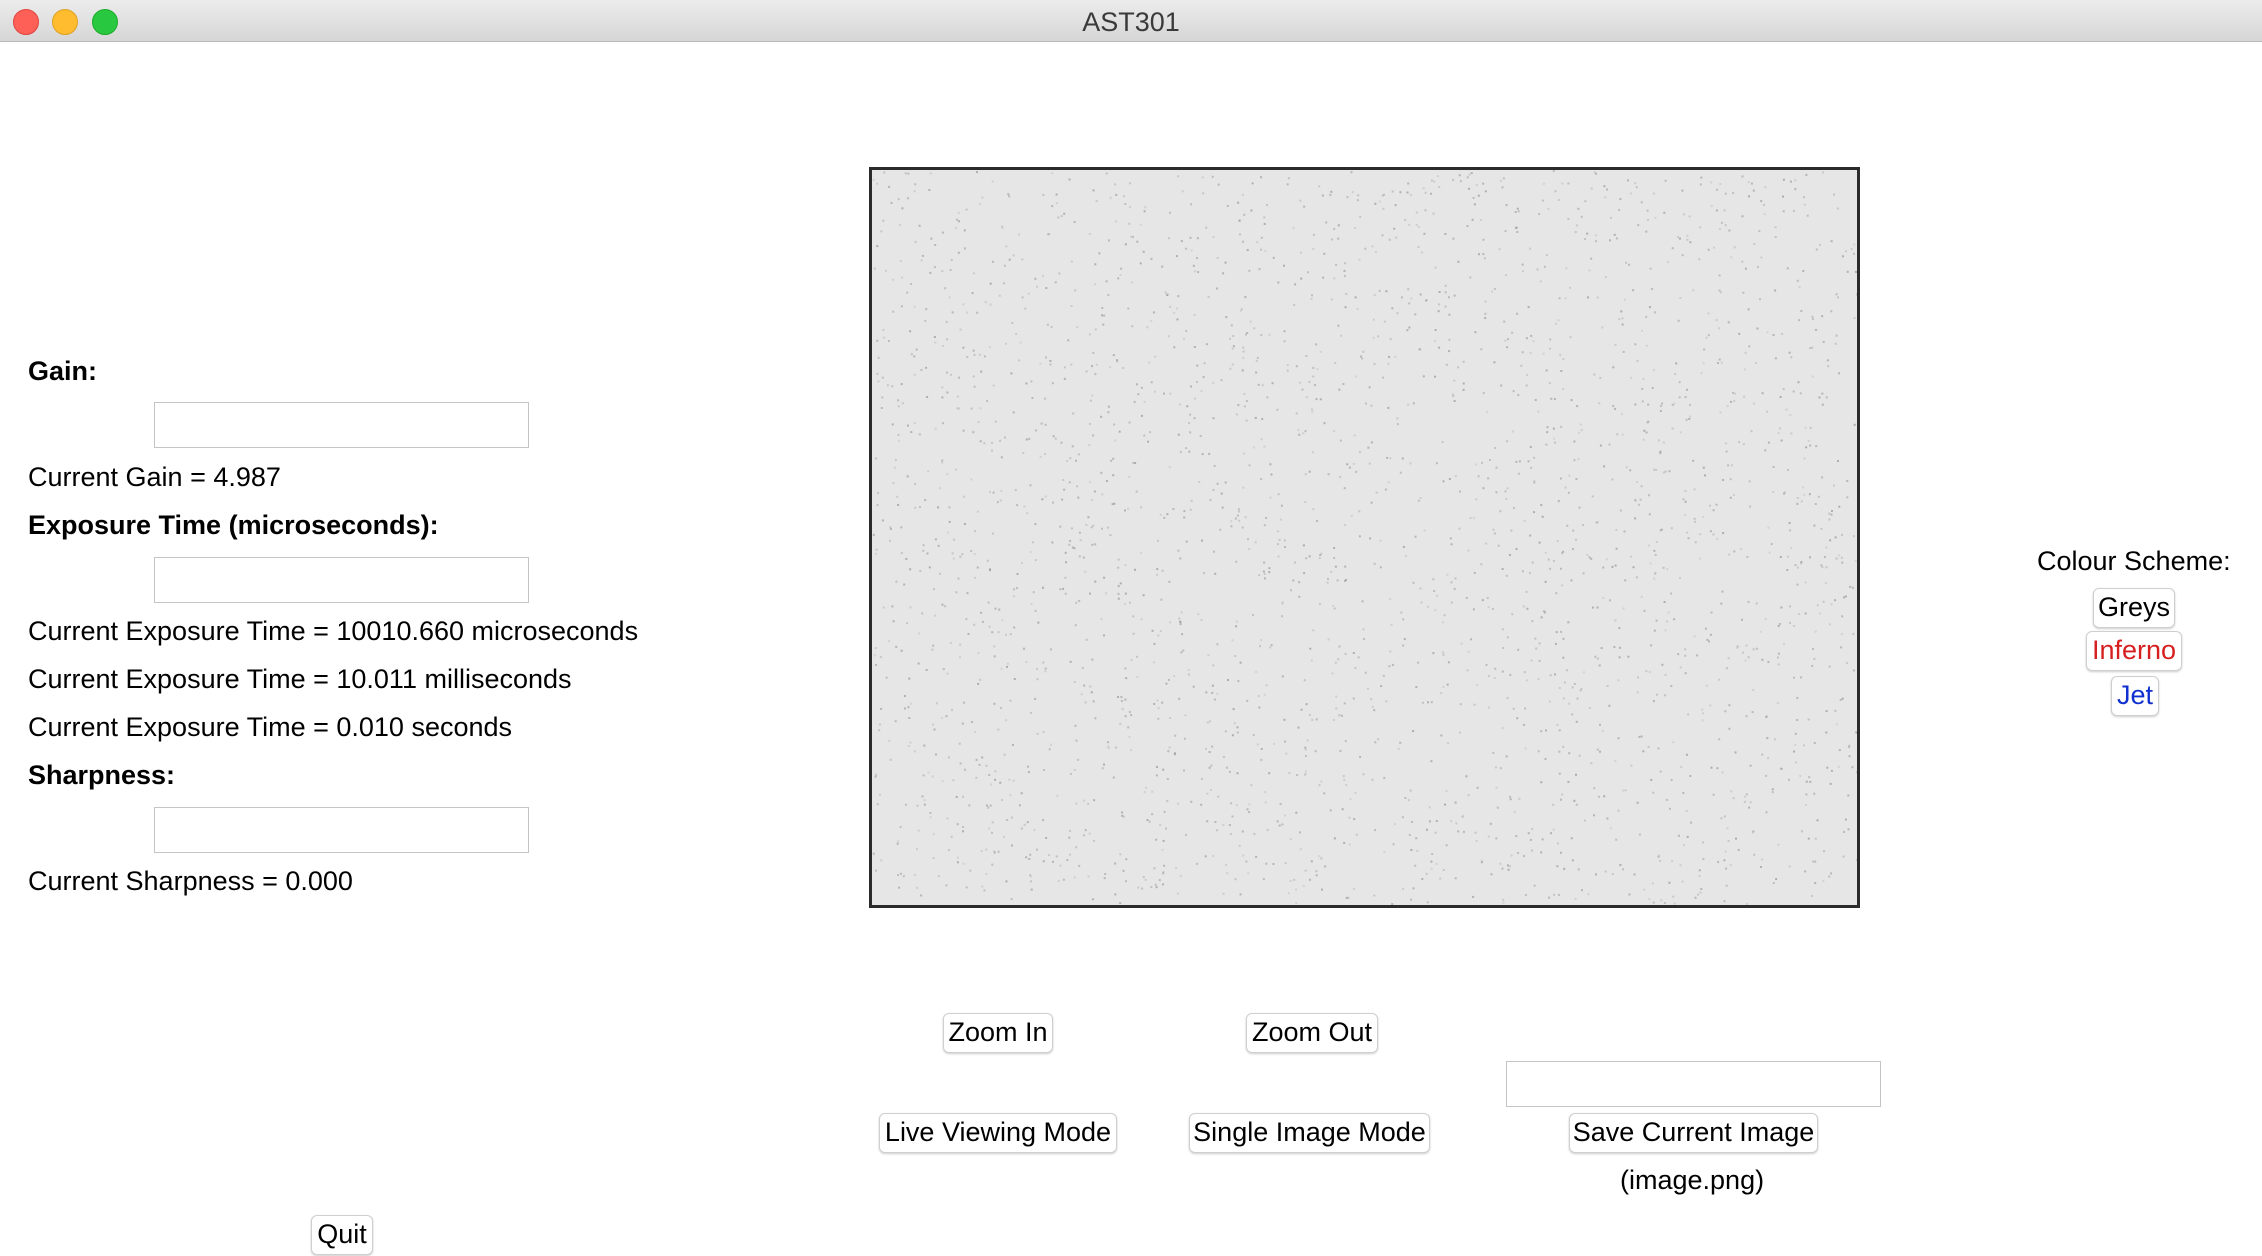  Describe the element at coordinates (2134, 608) in the screenshot. I see `greys-button: Greys` at that location.